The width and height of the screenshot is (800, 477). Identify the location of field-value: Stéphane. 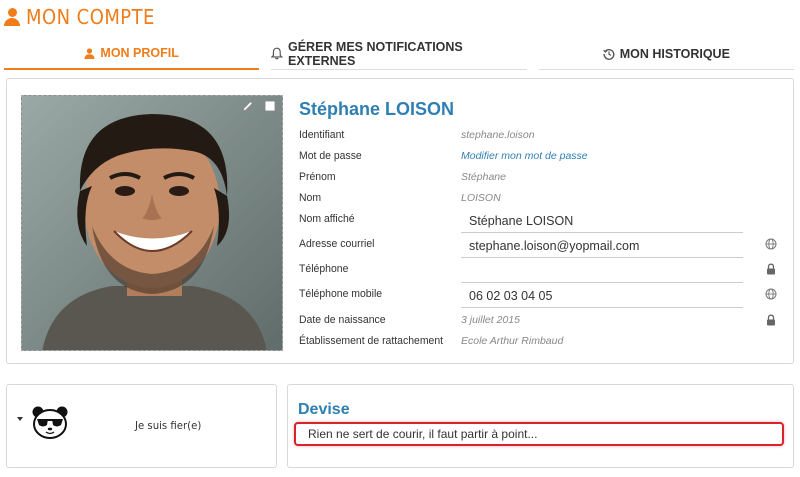
(483, 177).